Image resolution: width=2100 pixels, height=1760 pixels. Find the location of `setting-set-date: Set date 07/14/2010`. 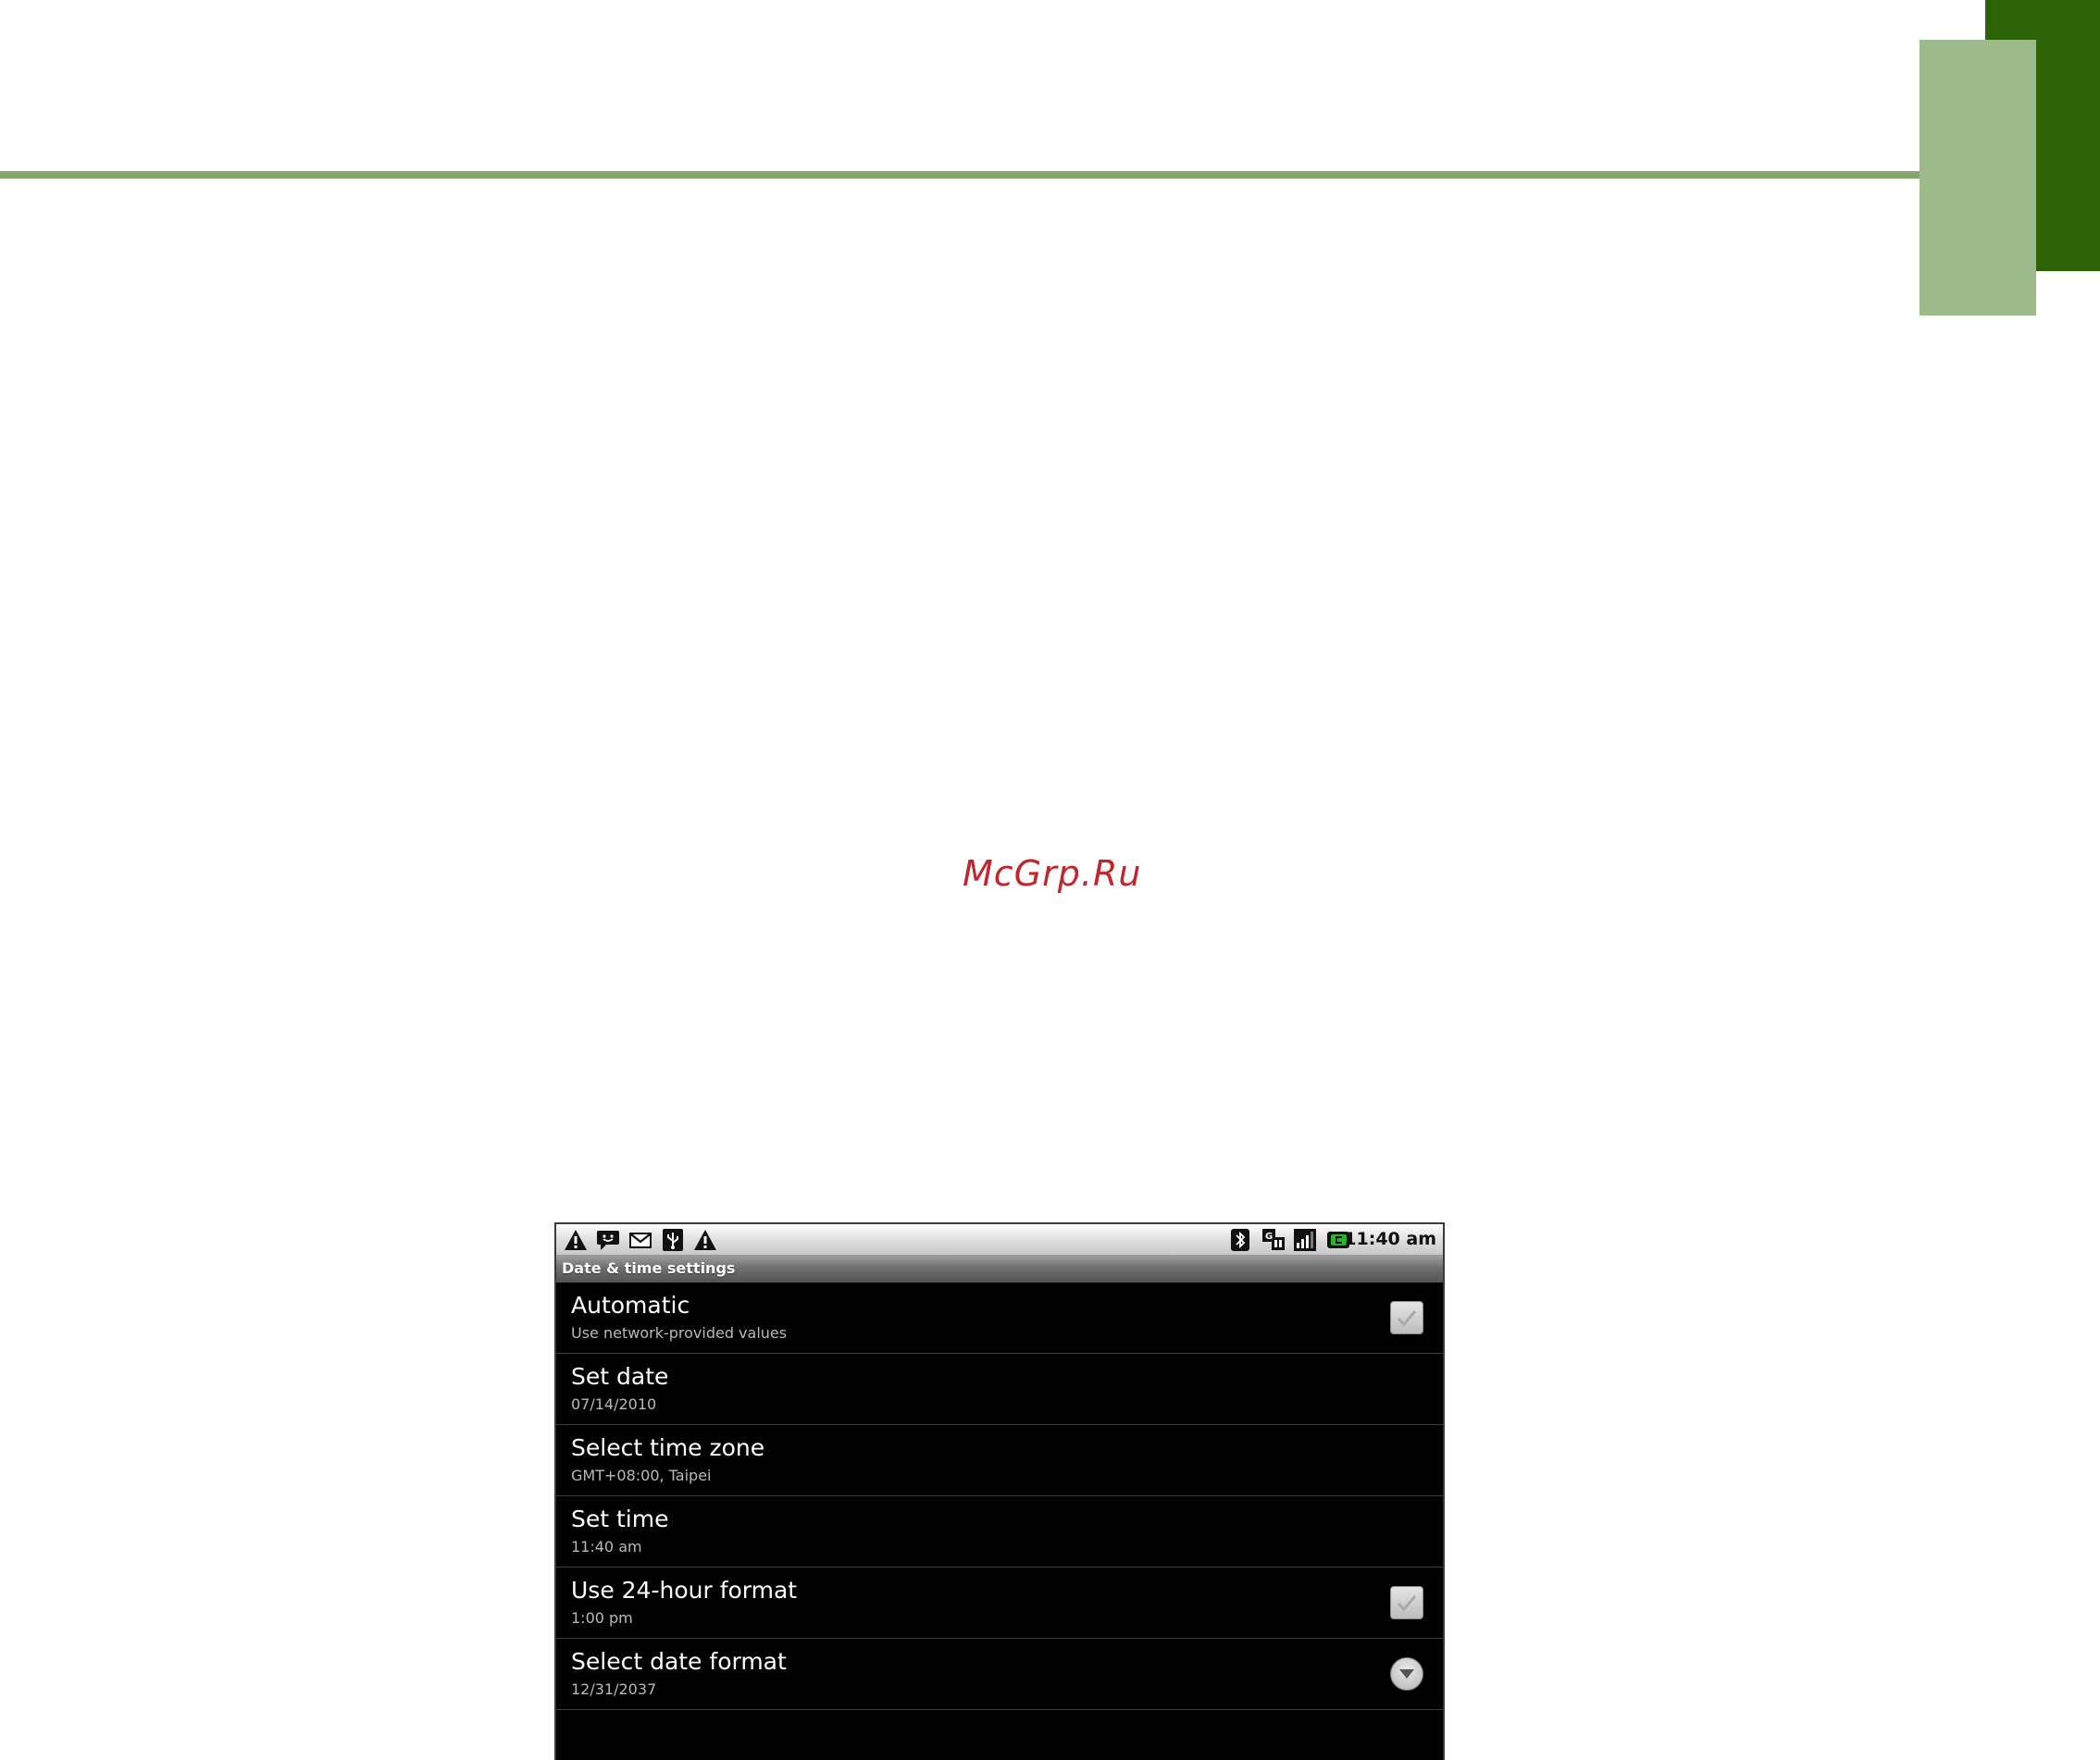

setting-set-date: Set date 07/14/2010 is located at coordinates (999, 1389).